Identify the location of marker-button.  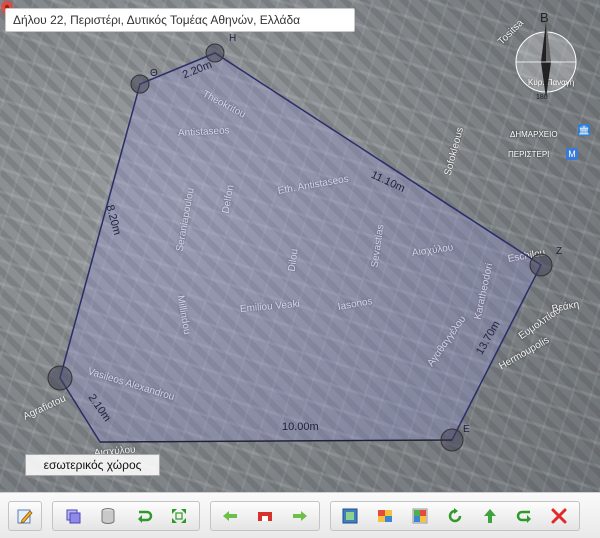
(385, 516).